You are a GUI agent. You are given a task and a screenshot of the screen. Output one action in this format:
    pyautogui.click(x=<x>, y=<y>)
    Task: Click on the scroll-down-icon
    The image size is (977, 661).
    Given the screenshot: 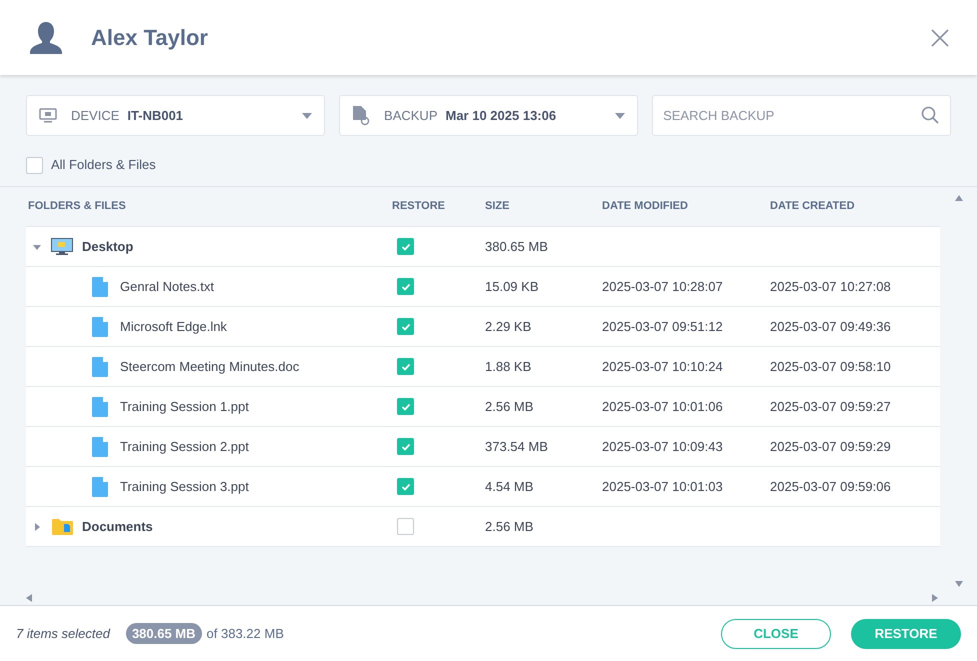 What is the action you would take?
    pyautogui.click(x=958, y=584)
    